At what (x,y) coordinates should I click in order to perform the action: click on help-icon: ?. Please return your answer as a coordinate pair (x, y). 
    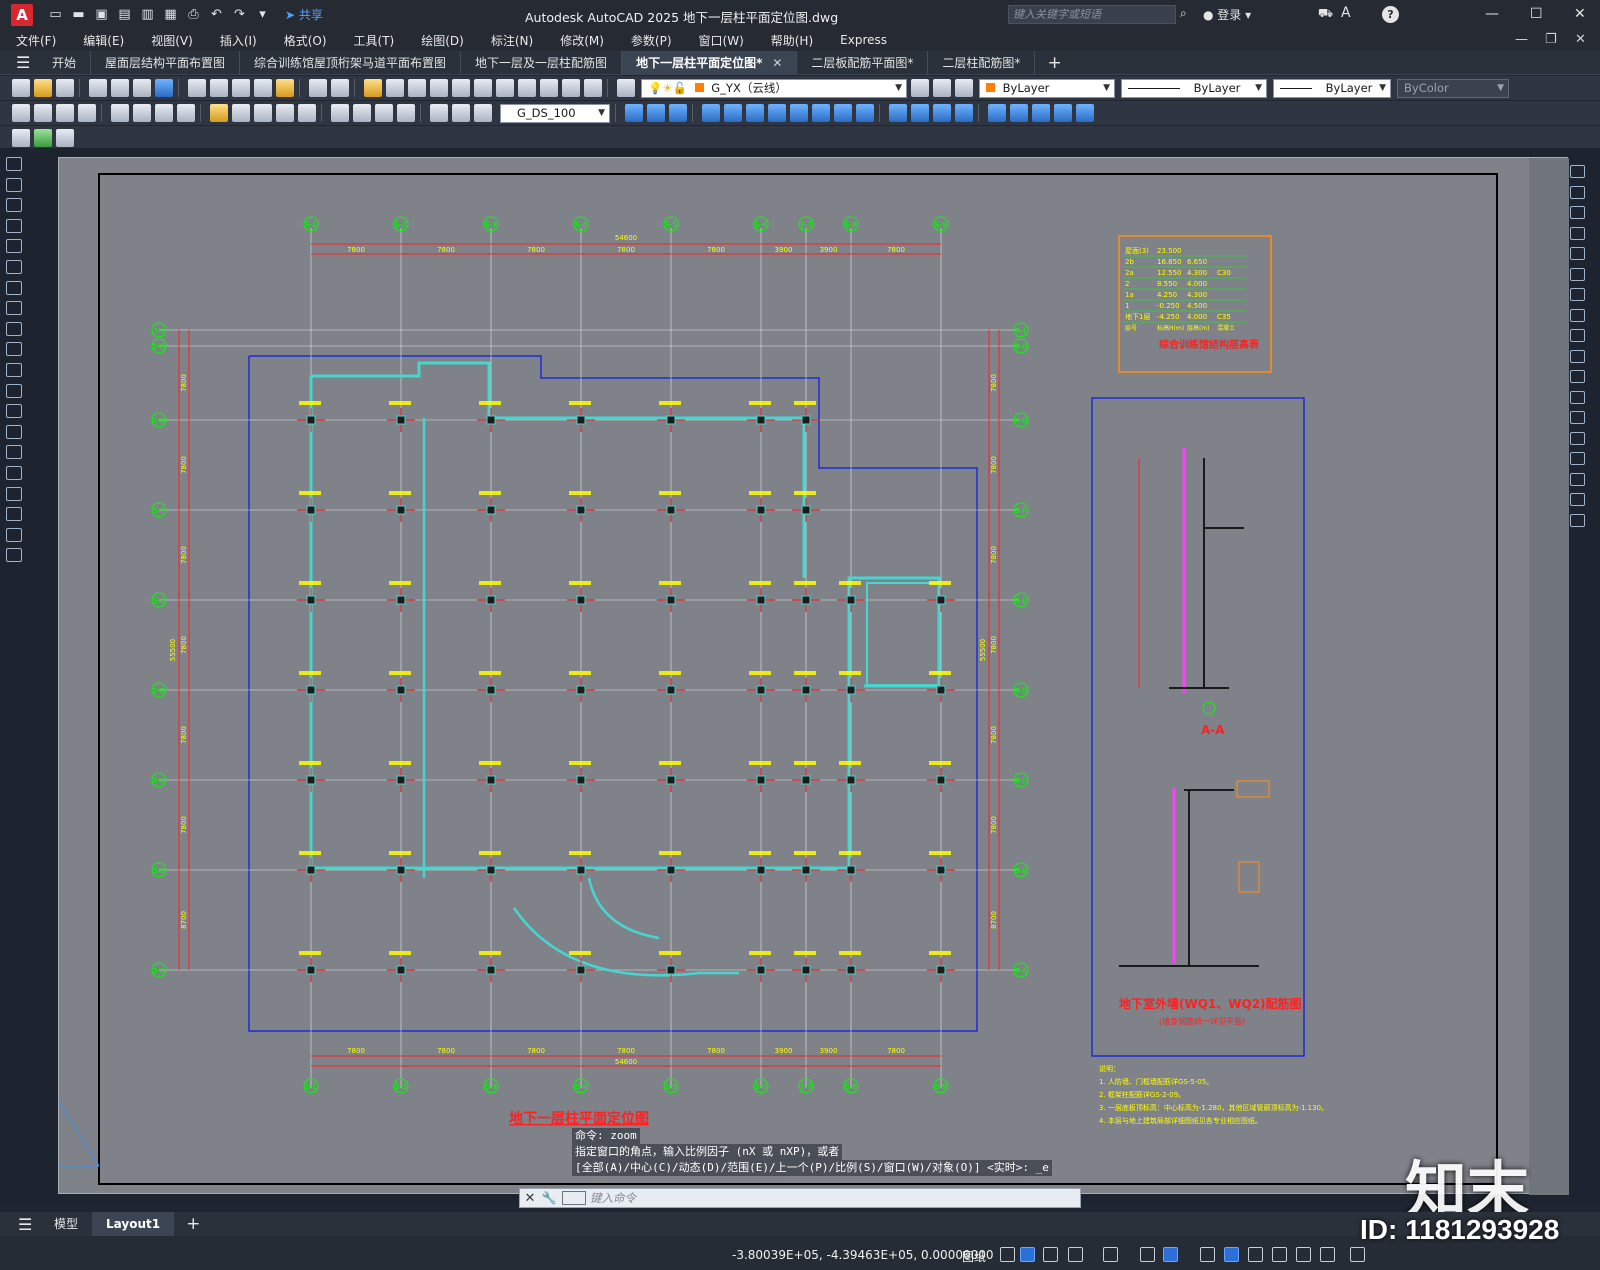
    Looking at the image, I should click on (1390, 14).